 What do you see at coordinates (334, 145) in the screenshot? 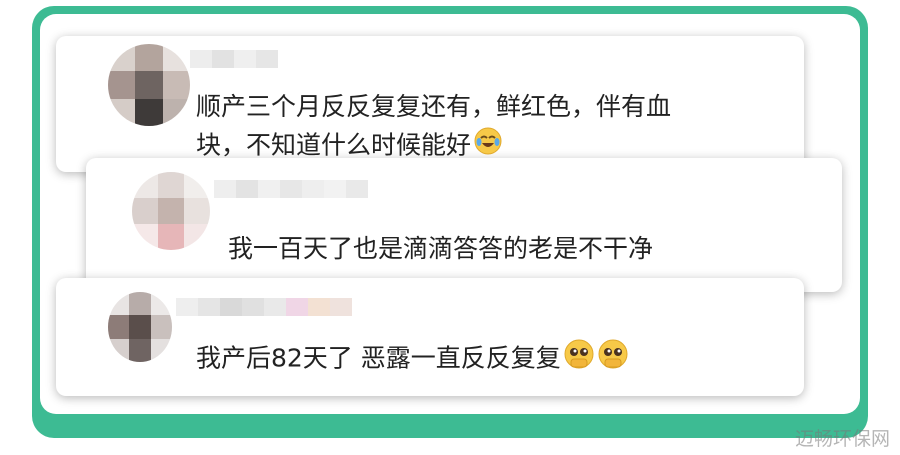
I see `comment-1-line-2: 块，不知道什么时候能好` at bounding box center [334, 145].